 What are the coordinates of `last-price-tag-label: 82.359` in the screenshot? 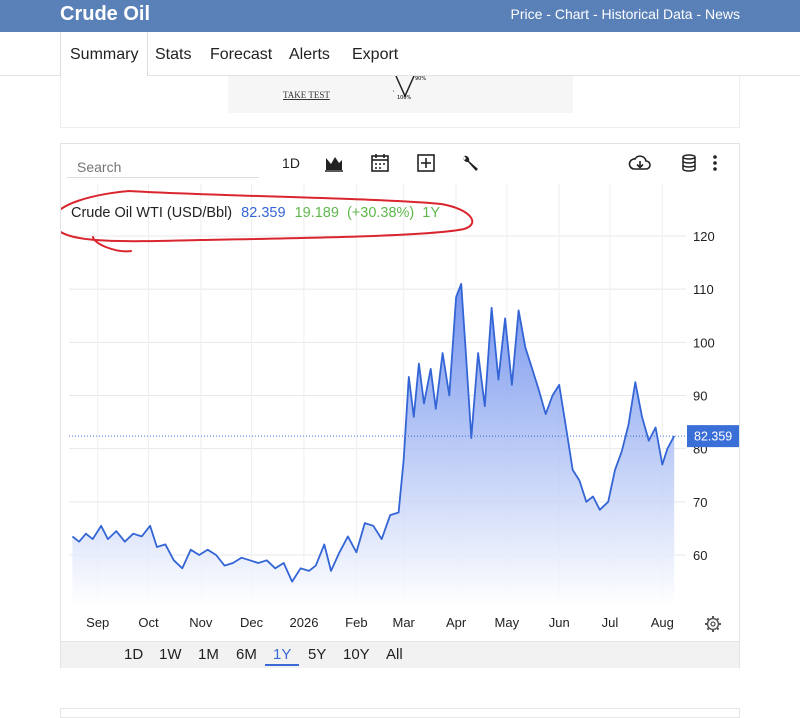 It's located at (713, 437).